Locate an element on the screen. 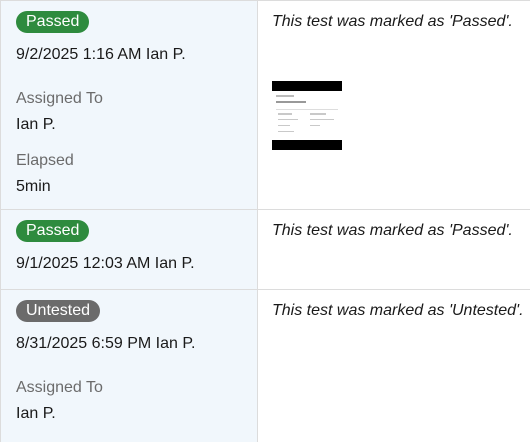 Image resolution: width=530 pixels, height=442 pixels. result-timestamp-line: 9/1/2025 12:03 AM Ian P. is located at coordinates (136, 264).